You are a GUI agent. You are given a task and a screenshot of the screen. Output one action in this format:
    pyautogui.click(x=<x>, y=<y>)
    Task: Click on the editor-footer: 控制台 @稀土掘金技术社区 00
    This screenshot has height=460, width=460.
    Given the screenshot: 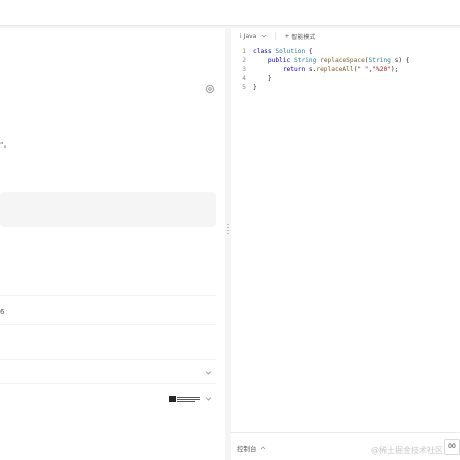 What is the action you would take?
    pyautogui.click(x=345, y=446)
    